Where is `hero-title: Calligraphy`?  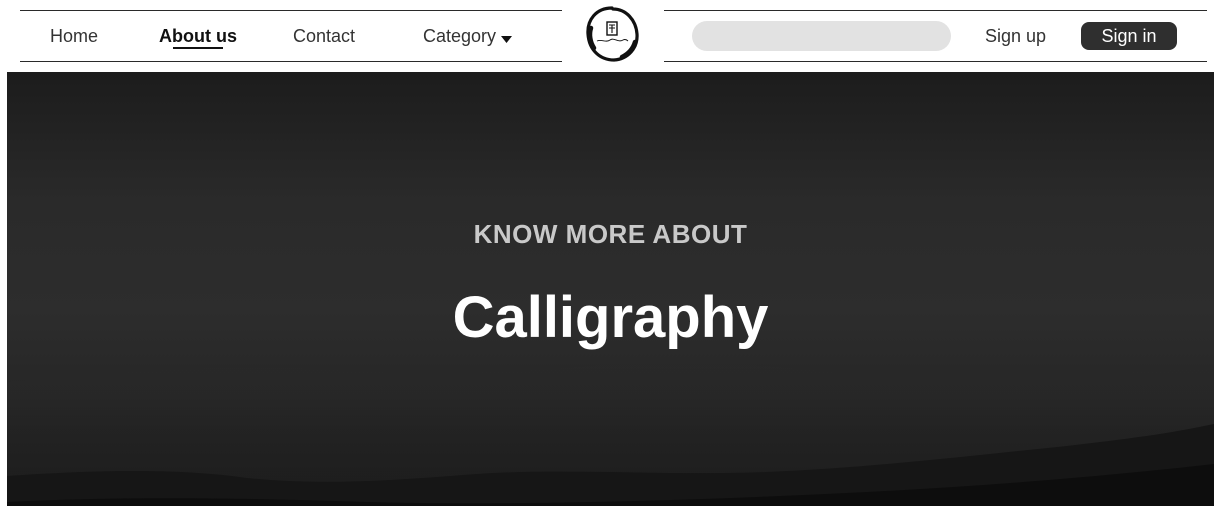 hero-title: Calligraphy is located at coordinates (610, 317).